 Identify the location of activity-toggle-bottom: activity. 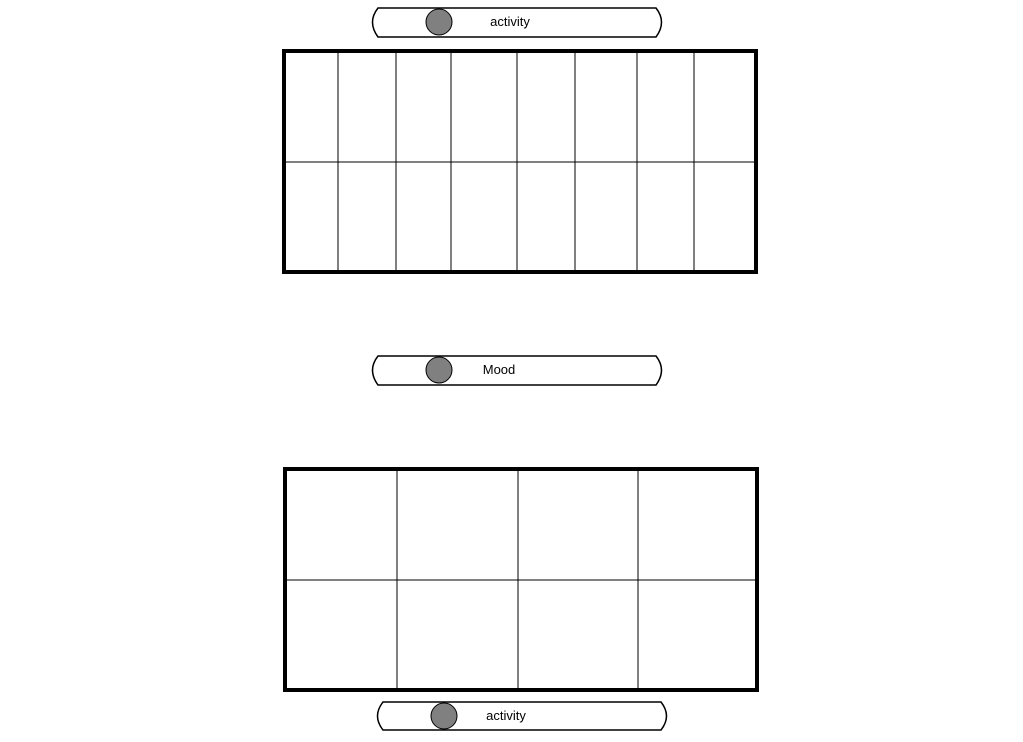
(522, 716).